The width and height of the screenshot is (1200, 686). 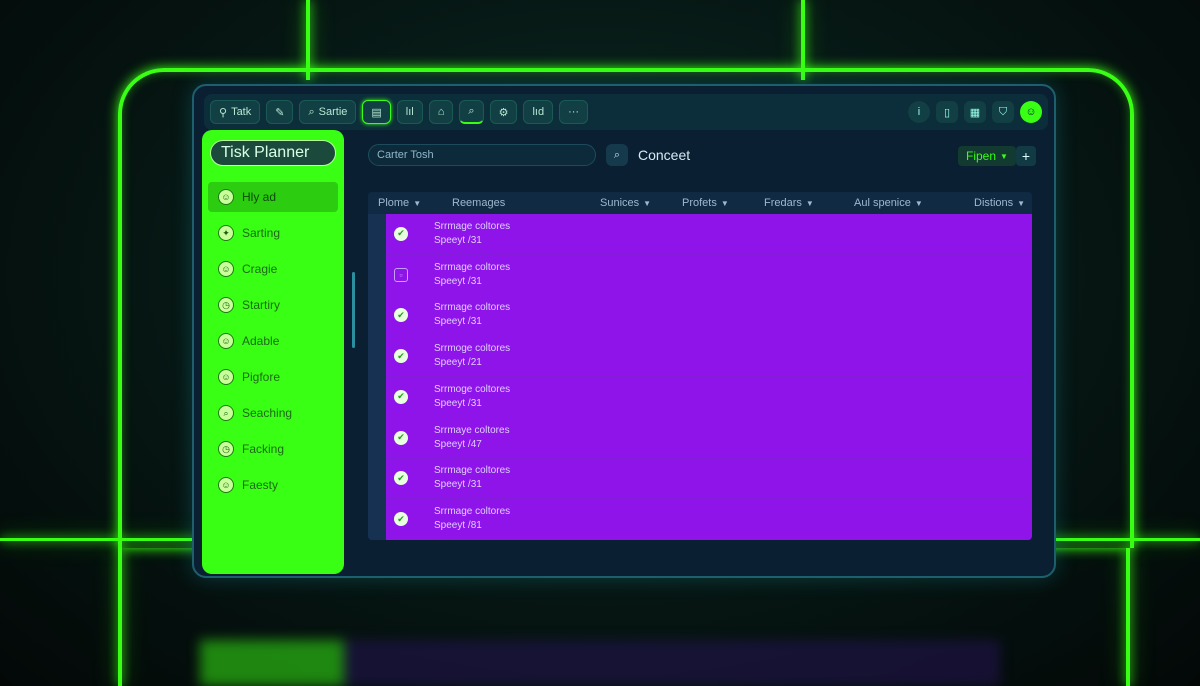 I want to click on column-header: Fredars ▼, so click(x=782, y=203).